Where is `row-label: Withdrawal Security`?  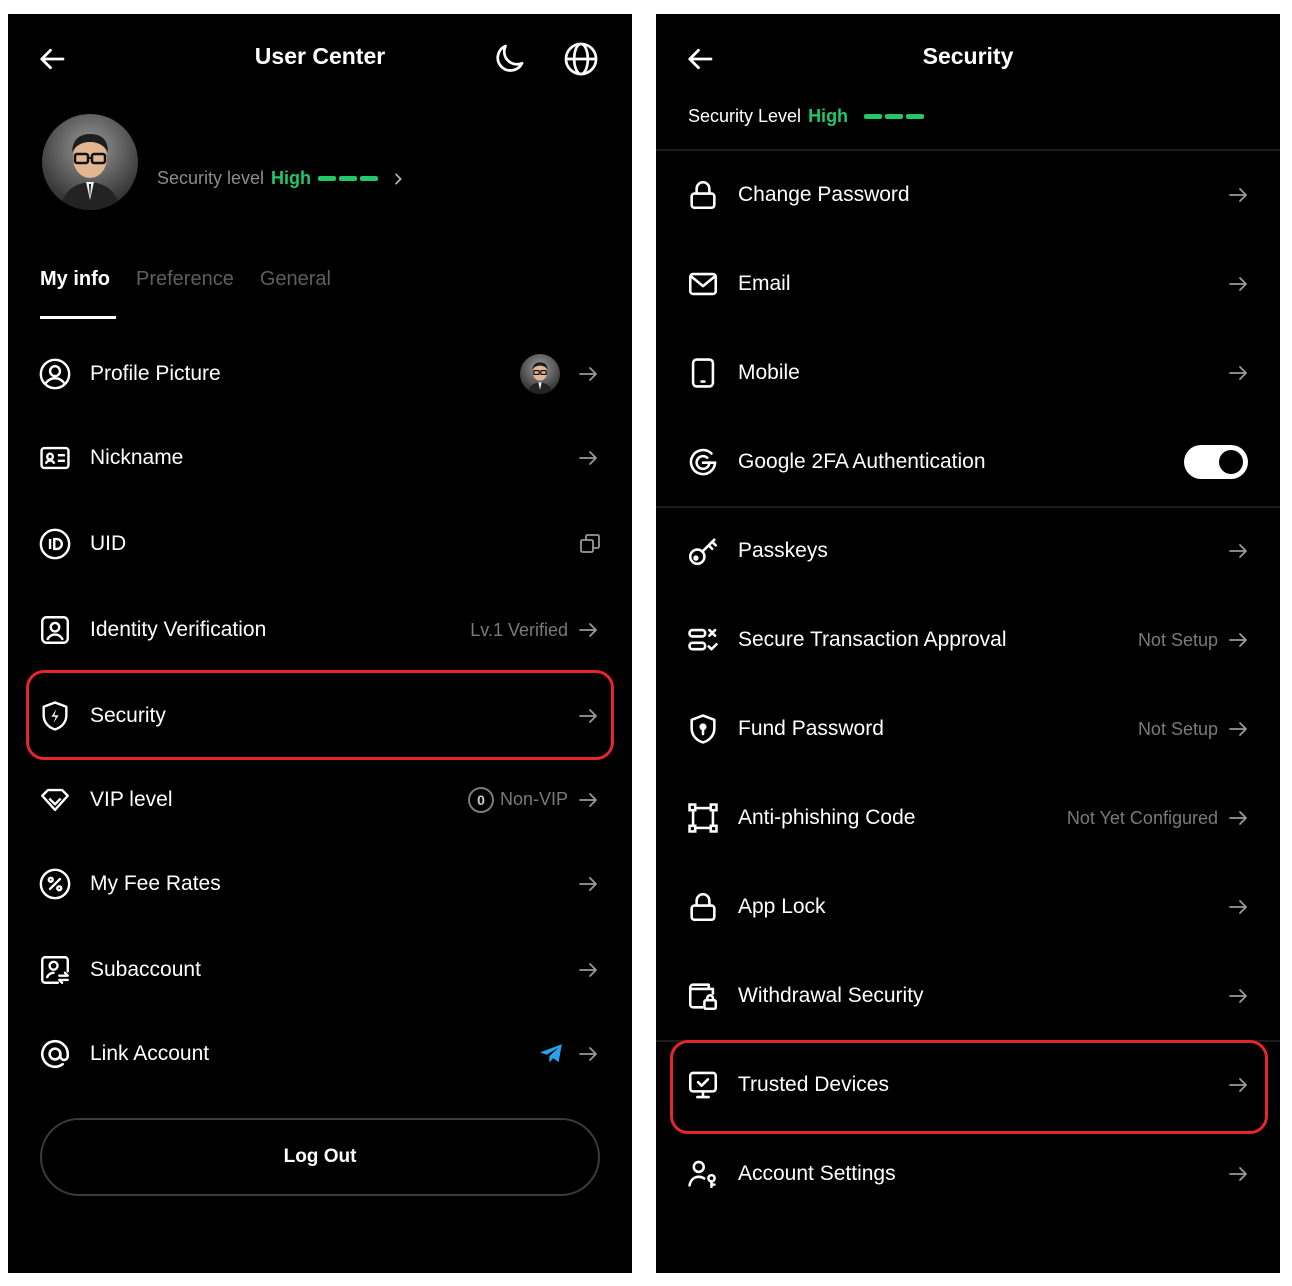
row-label: Withdrawal Security is located at coordinates (831, 995).